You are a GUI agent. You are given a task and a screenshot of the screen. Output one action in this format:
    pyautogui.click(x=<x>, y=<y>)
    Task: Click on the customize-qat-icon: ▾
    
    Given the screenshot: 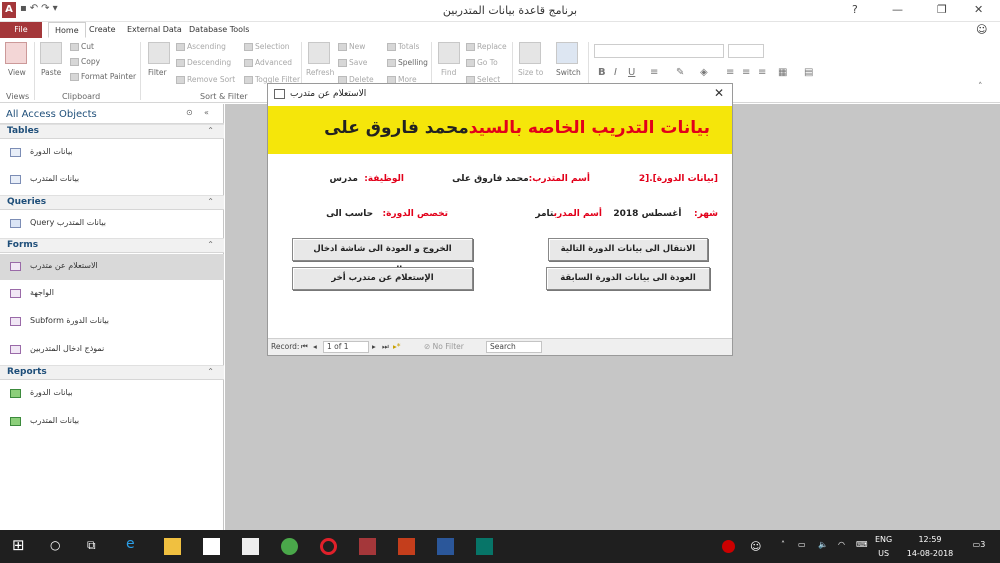 What is the action you would take?
    pyautogui.click(x=57, y=8)
    